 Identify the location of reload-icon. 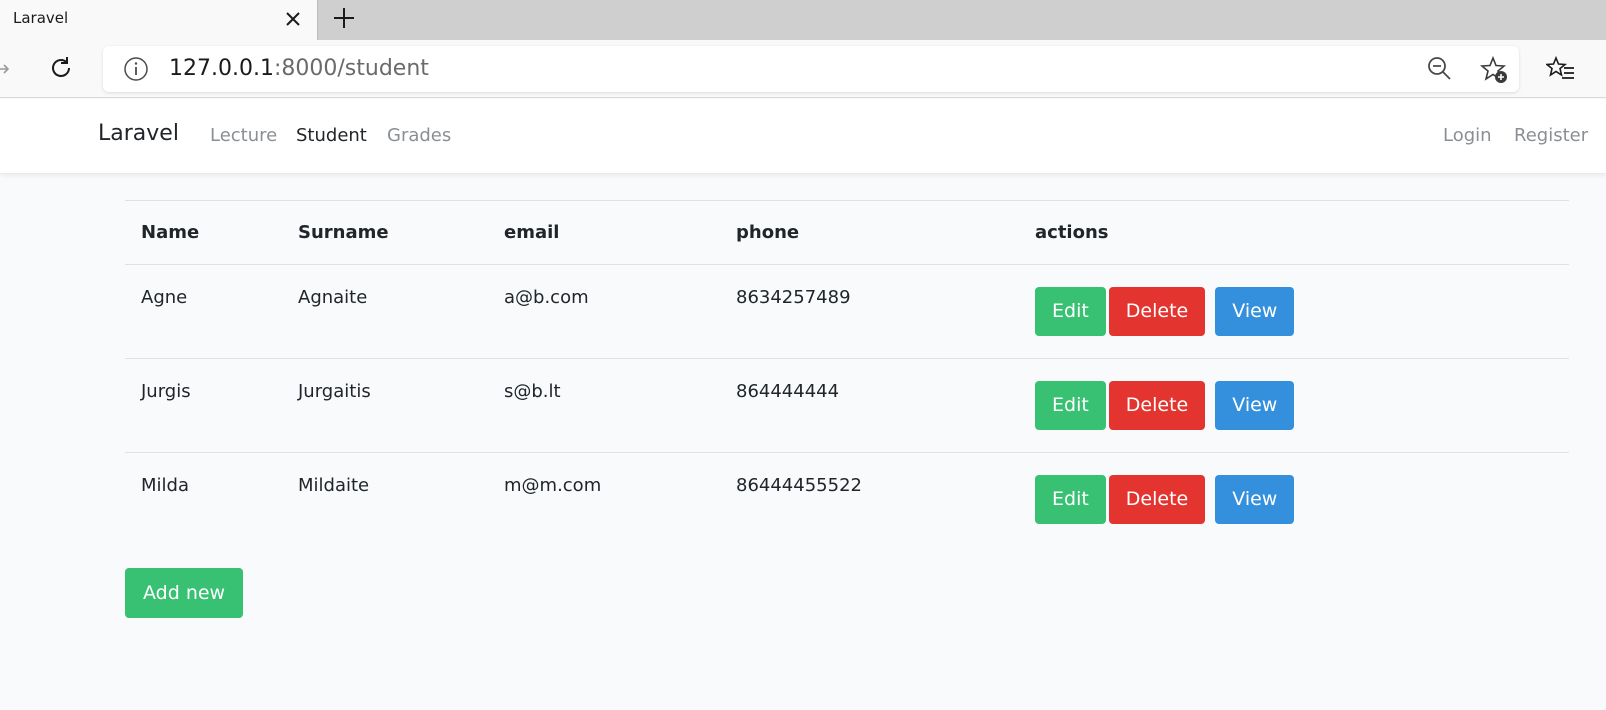
(61, 68).